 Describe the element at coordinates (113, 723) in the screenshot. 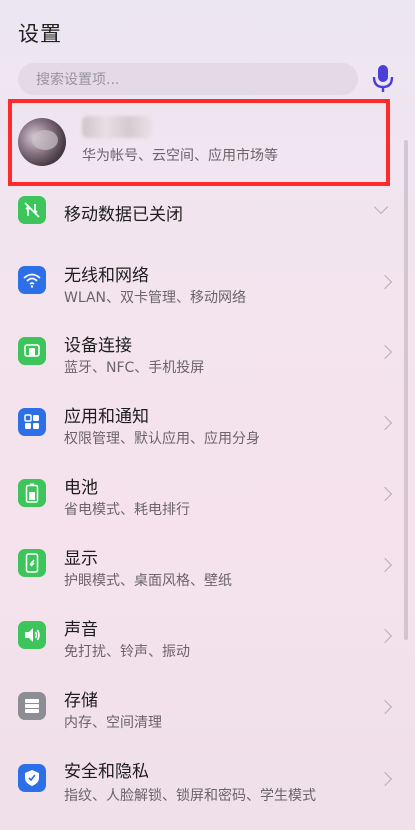

I see `storage-subtitle: 内存、空间清理` at that location.